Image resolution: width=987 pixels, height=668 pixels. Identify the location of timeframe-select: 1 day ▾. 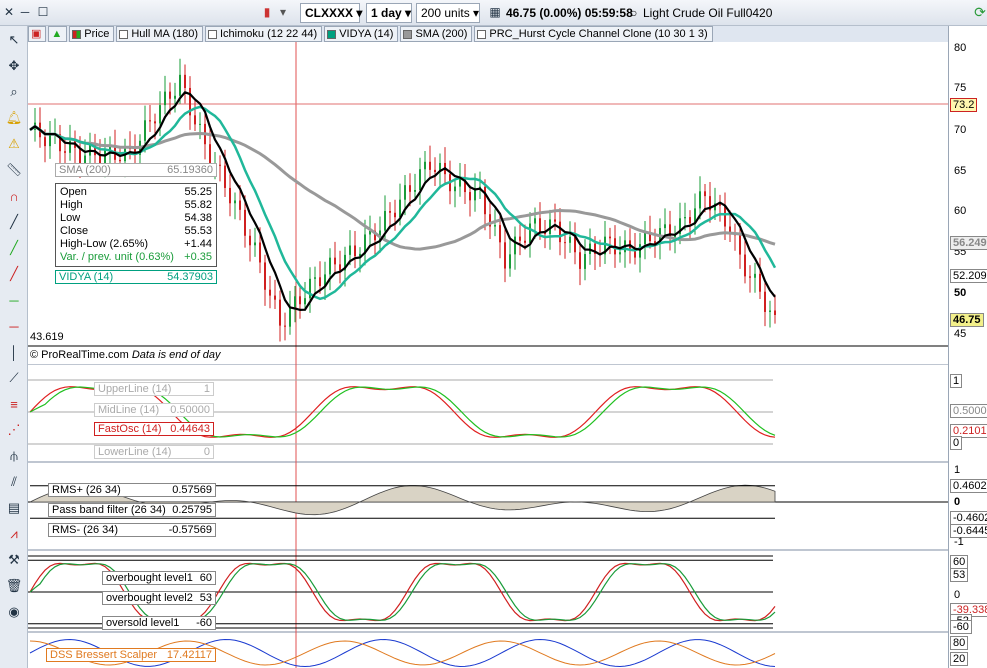
(389, 13).